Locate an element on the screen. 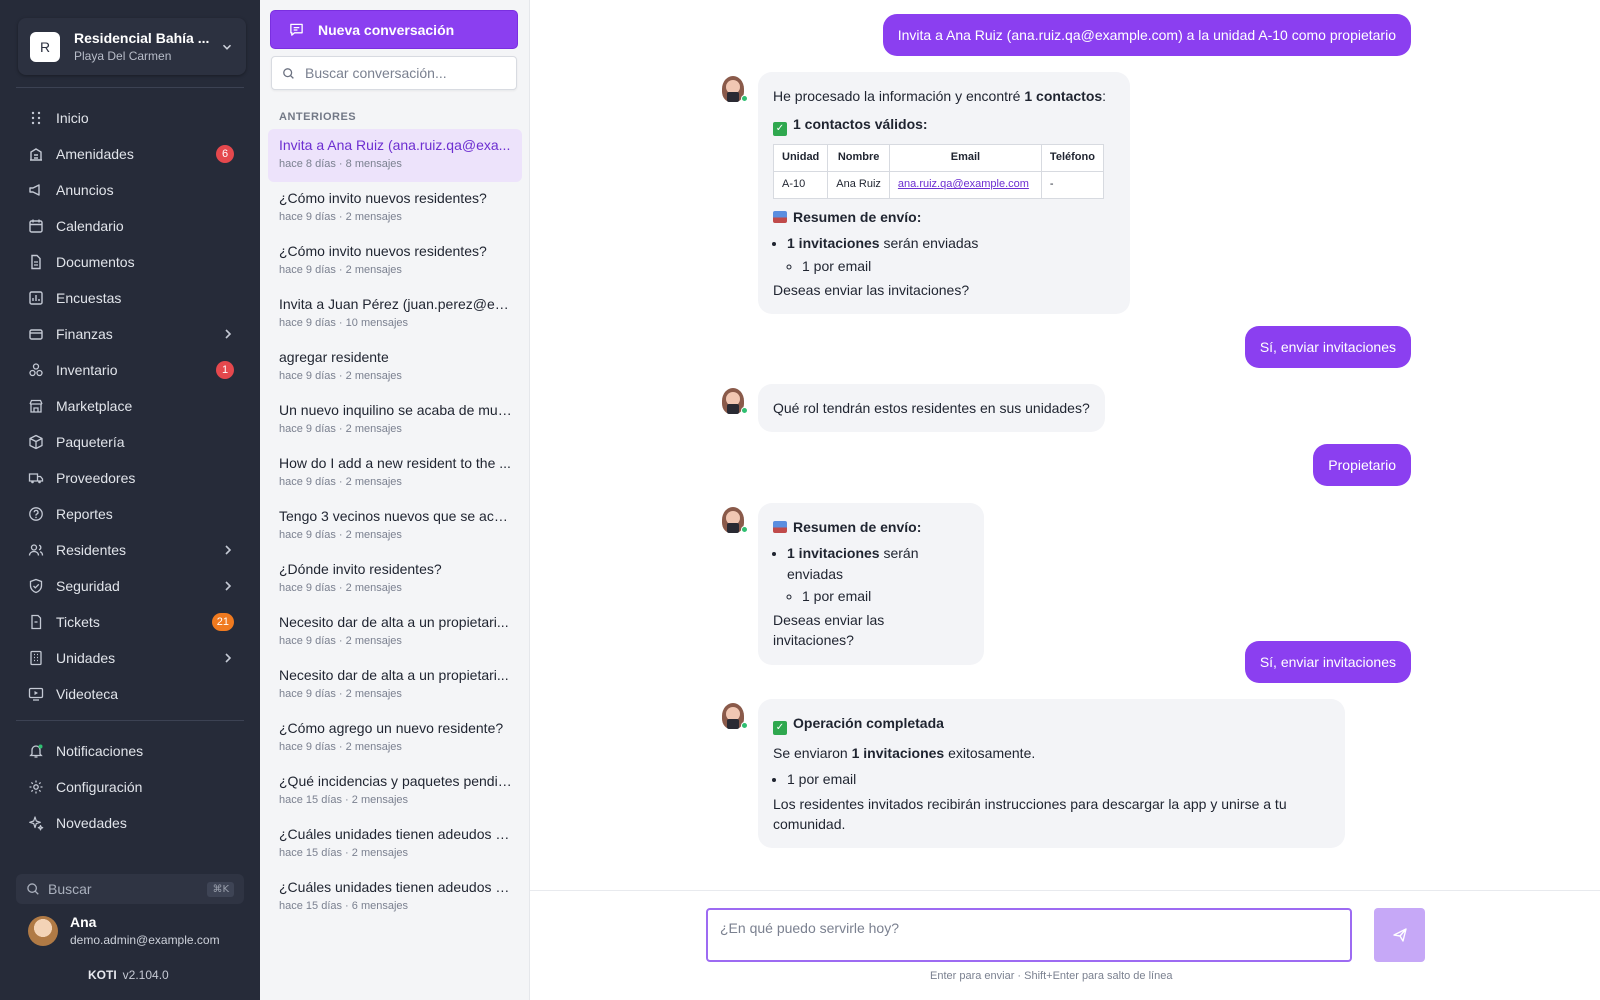 This screenshot has height=1000, width=1600. grid-icon is located at coordinates (36, 118).